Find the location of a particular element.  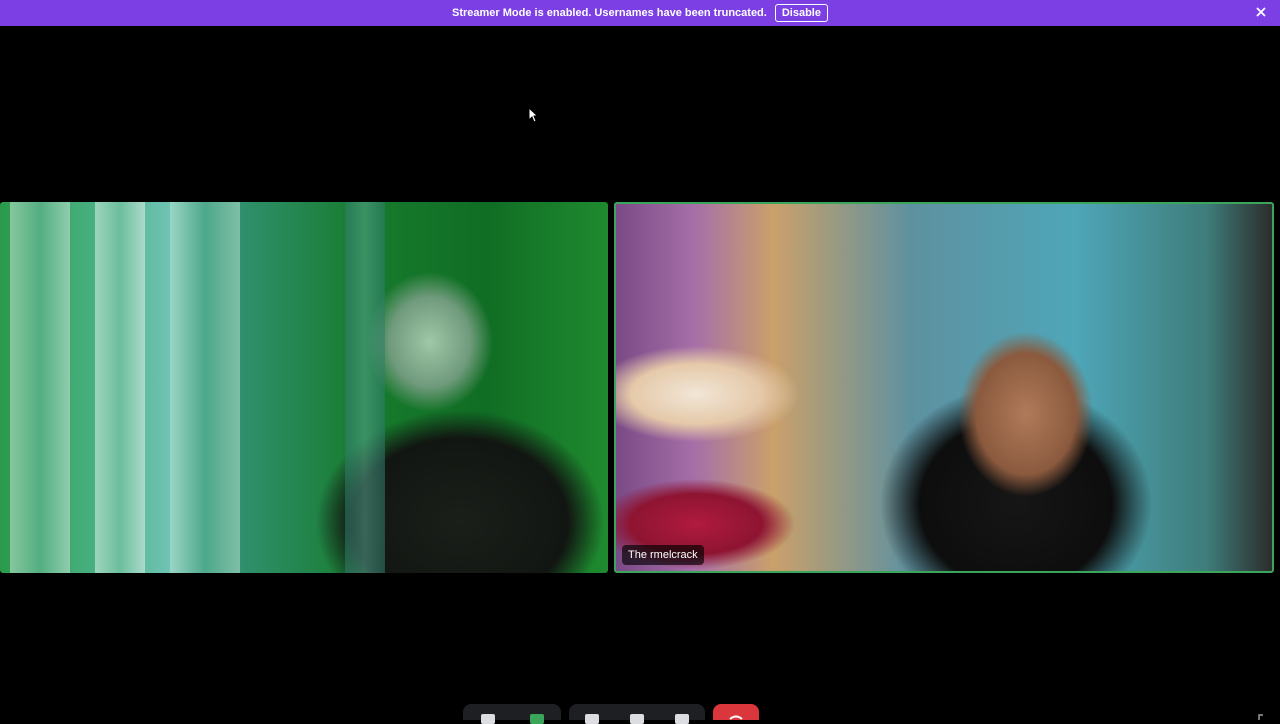

microphone-icon is located at coordinates (488, 719).